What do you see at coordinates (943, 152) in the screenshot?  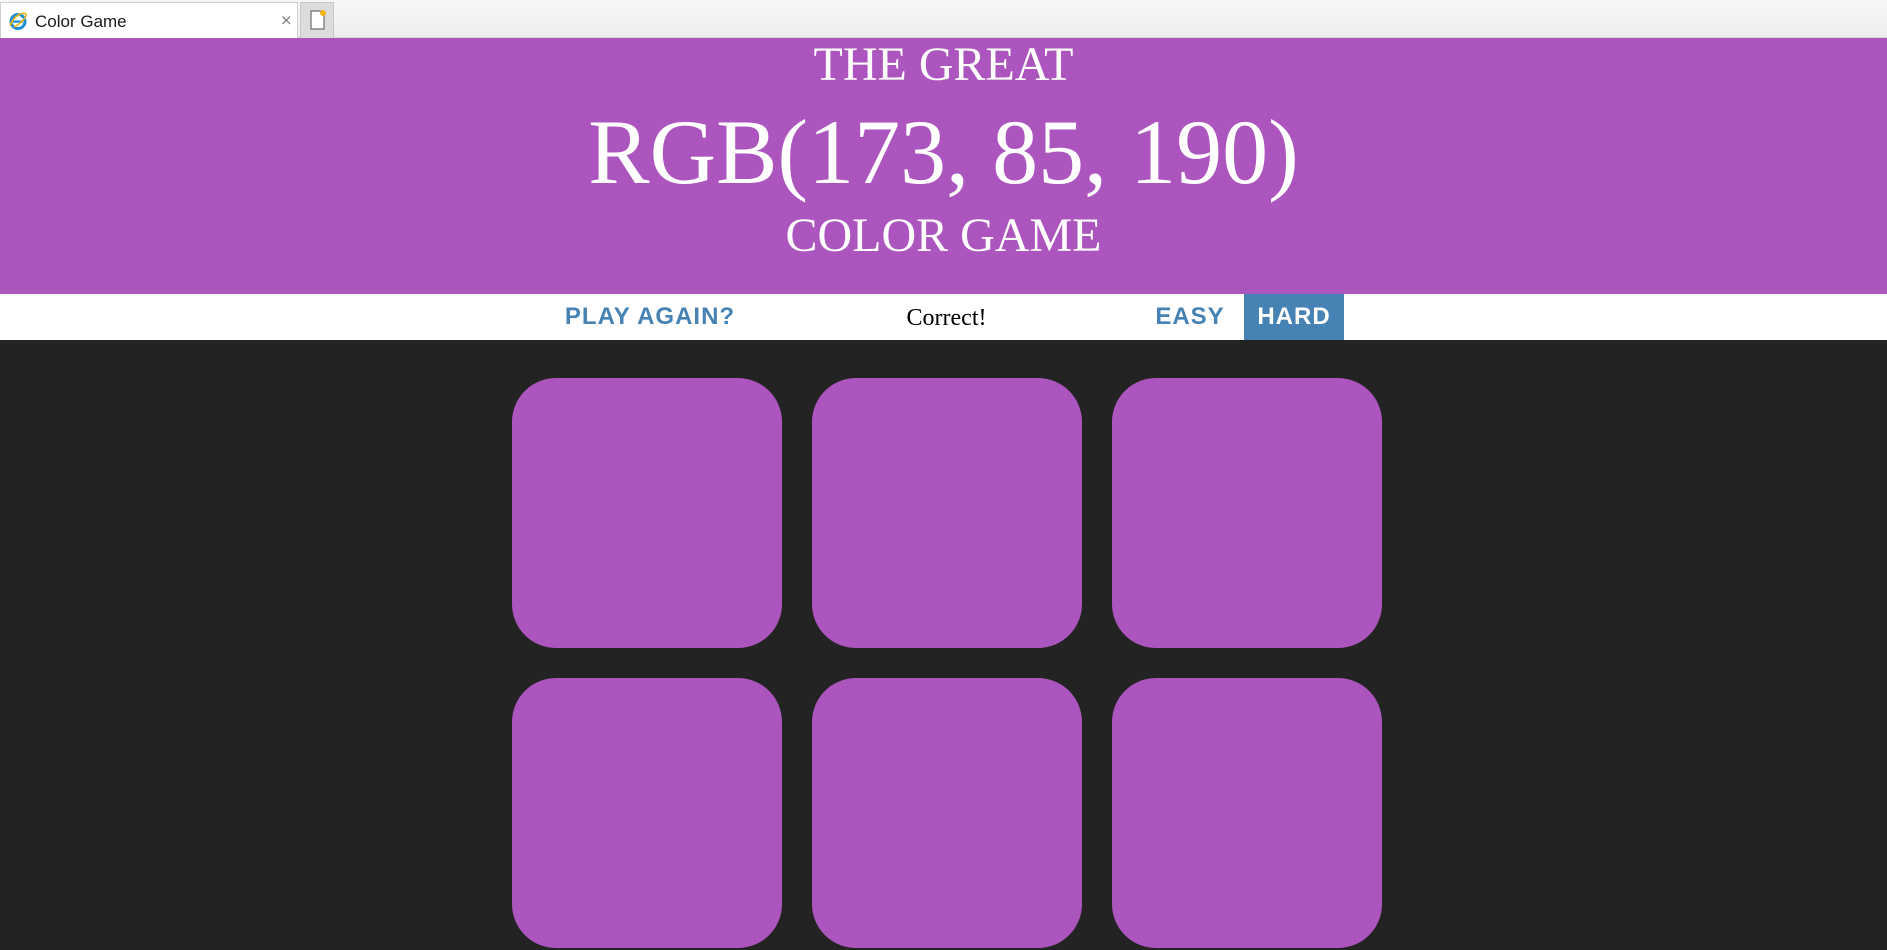 I see `rgb-display: RGB(173, 85, 190)` at bounding box center [943, 152].